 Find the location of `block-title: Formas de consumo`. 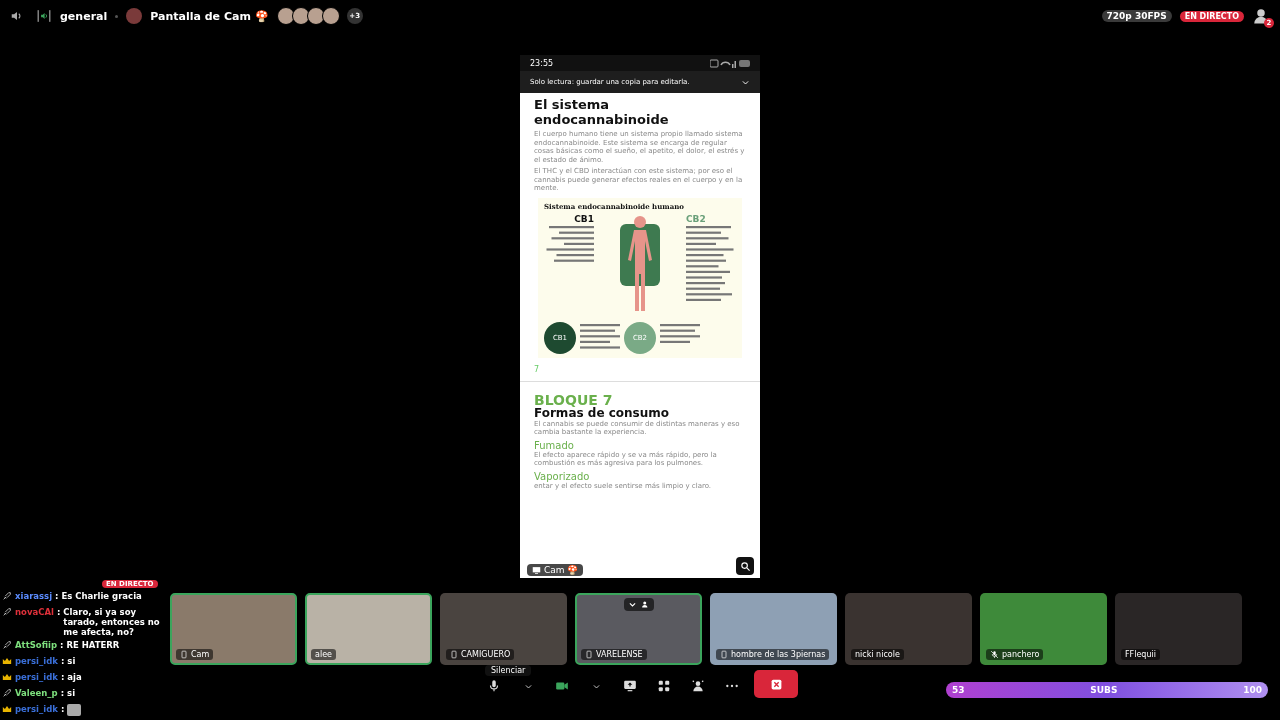

block-title: Formas de consumo is located at coordinates (602, 413).